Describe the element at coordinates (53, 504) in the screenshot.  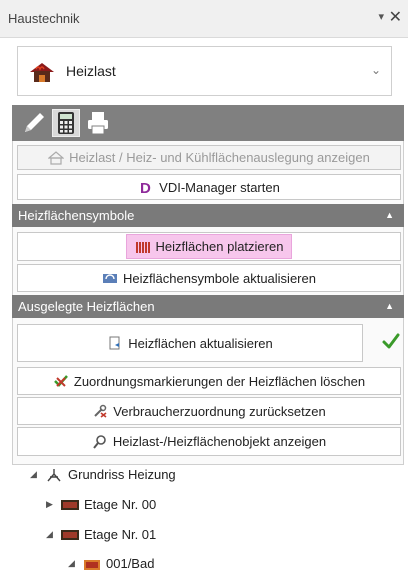
I see `tree-expander-icon: ▶` at that location.